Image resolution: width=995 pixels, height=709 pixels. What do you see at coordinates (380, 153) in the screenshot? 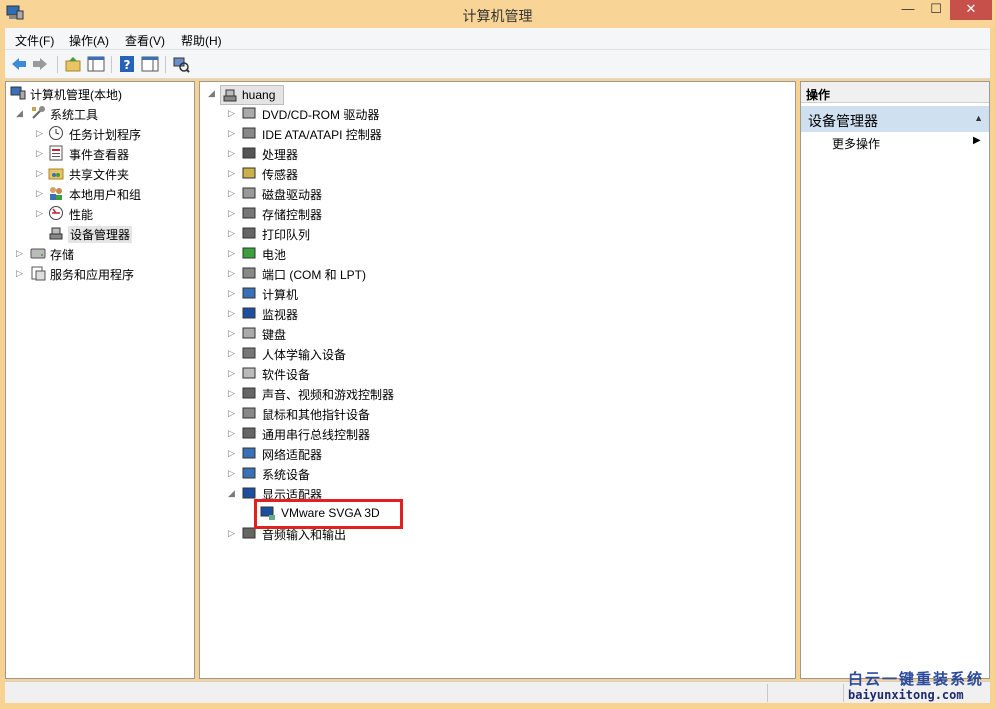
I see `device-category: ▷ 处理器` at bounding box center [380, 153].